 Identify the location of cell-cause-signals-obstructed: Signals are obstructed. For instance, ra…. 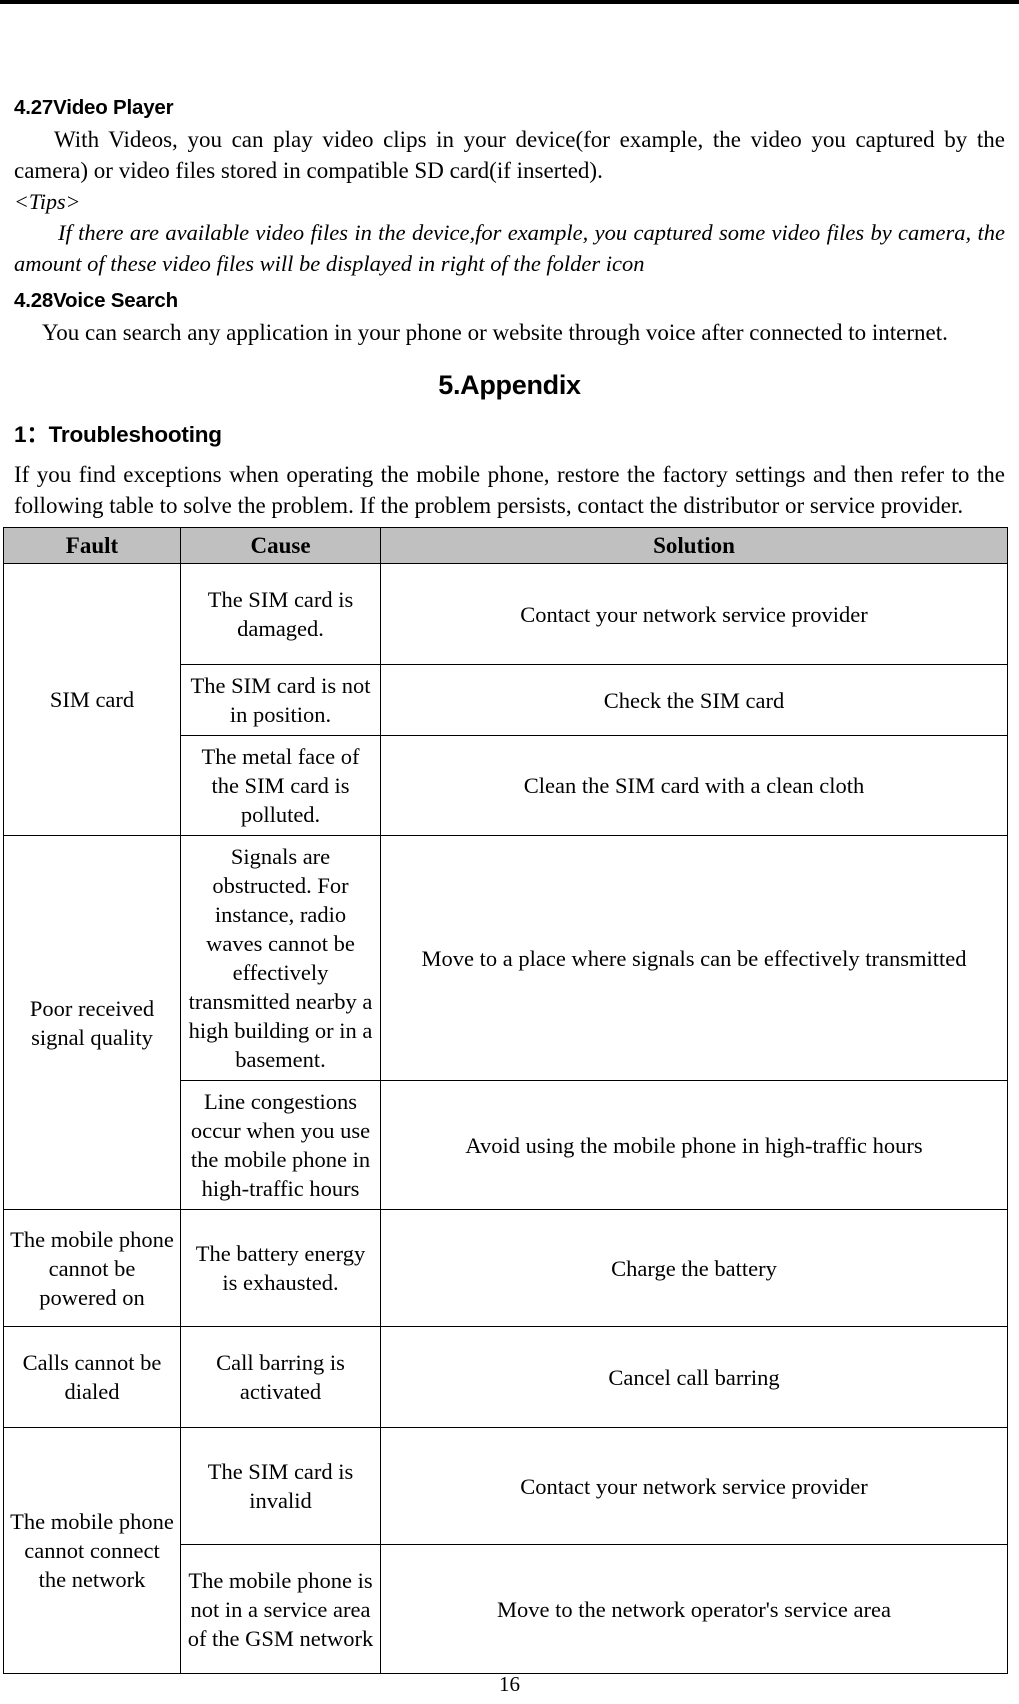
(280, 958).